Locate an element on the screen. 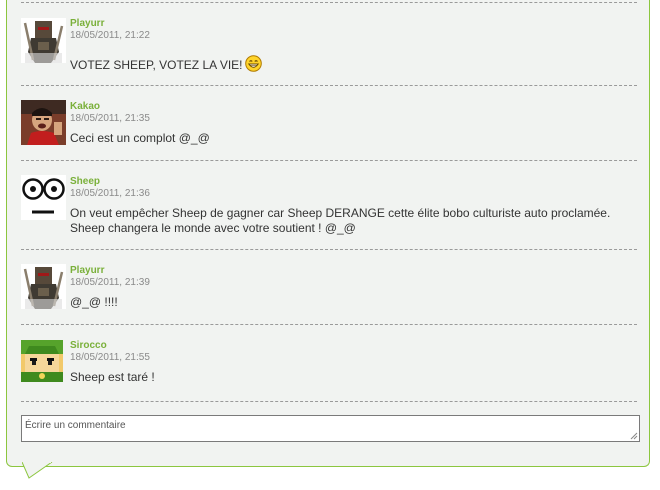  comment-input is located at coordinates (330, 428).